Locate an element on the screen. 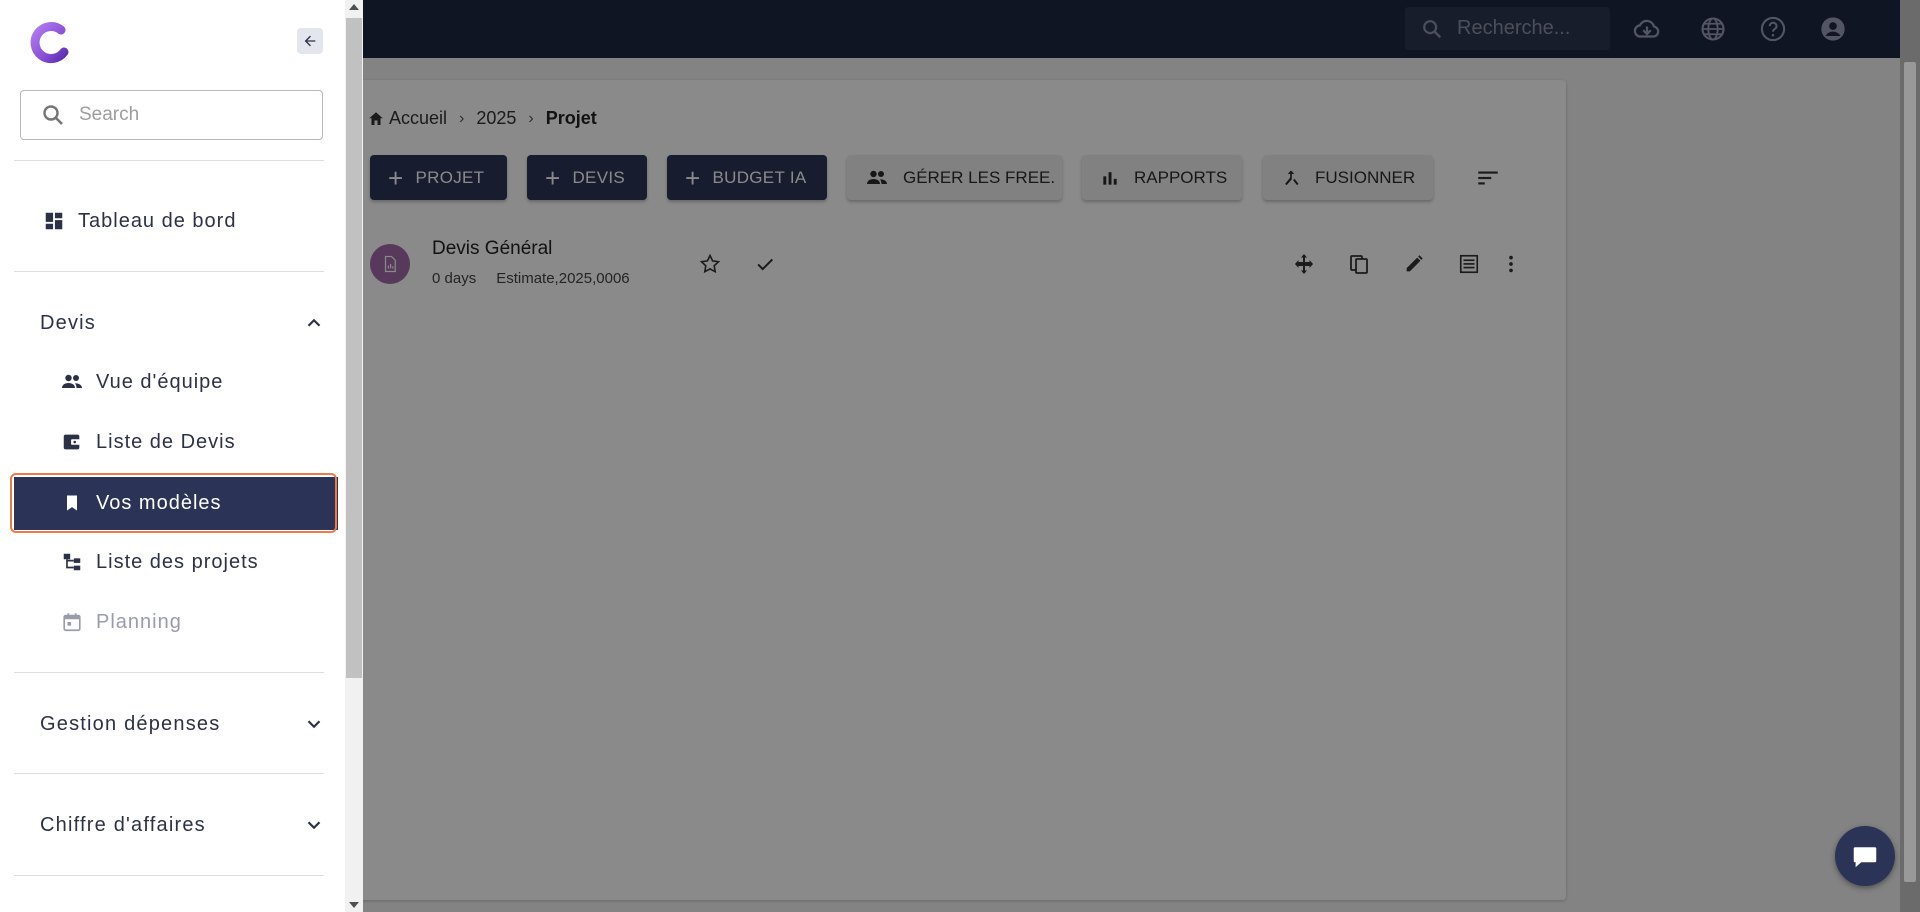 The image size is (1920, 912). scroll-down-arrow-icon is located at coordinates (354, 905).